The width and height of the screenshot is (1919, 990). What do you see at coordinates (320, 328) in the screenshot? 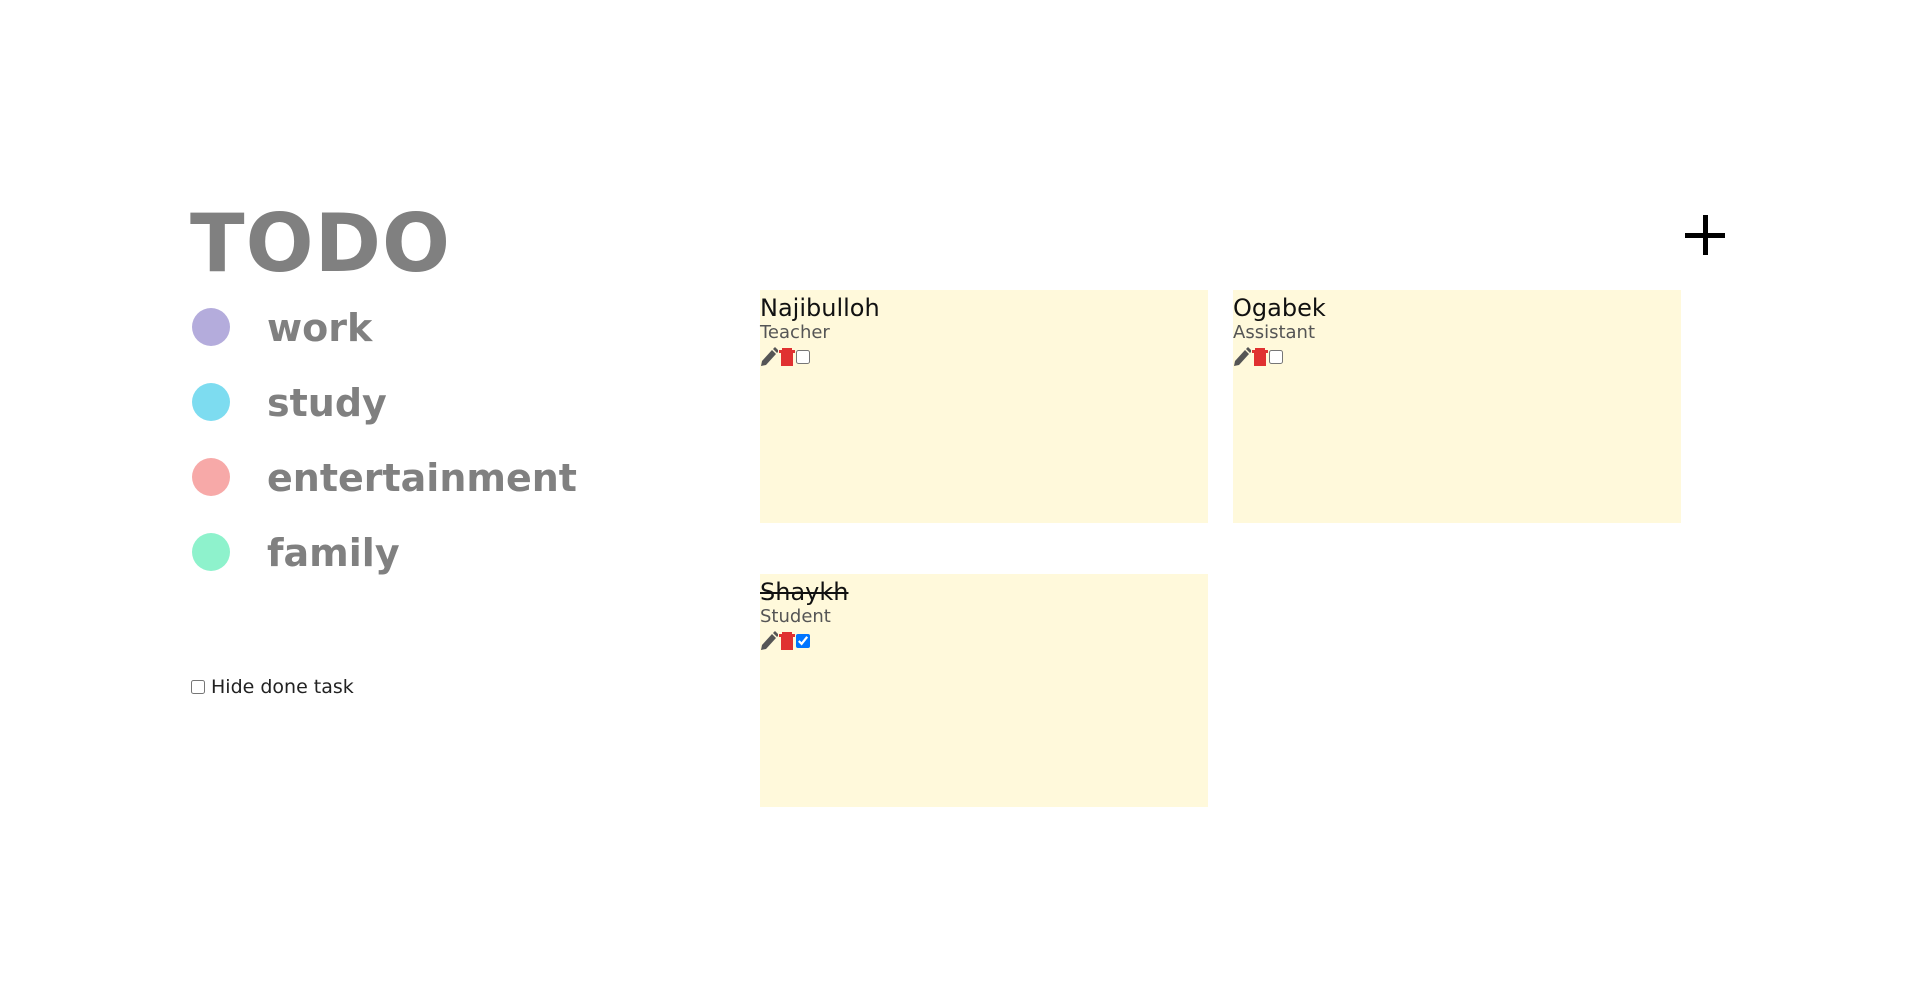
I see `category-label: work` at bounding box center [320, 328].